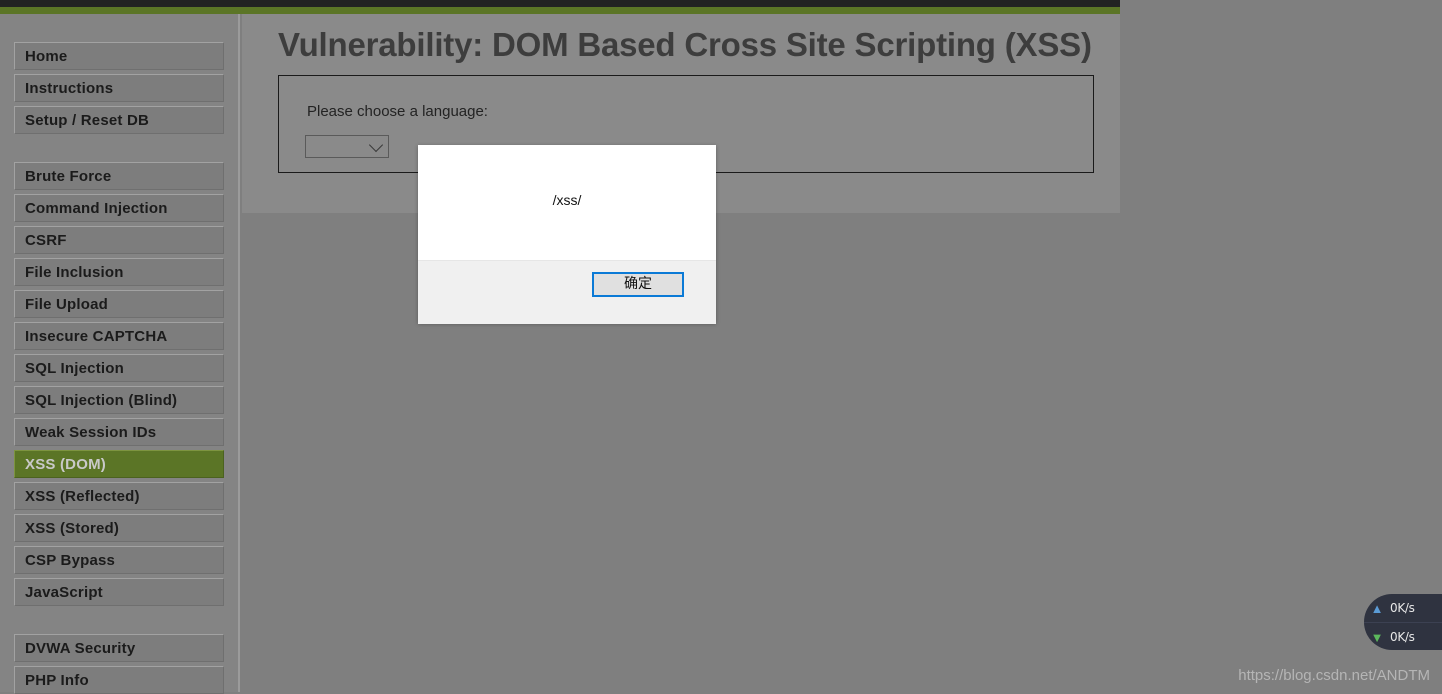 The height and width of the screenshot is (694, 1442). I want to click on network-download-row: ▼ 0K/s, so click(1403, 636).